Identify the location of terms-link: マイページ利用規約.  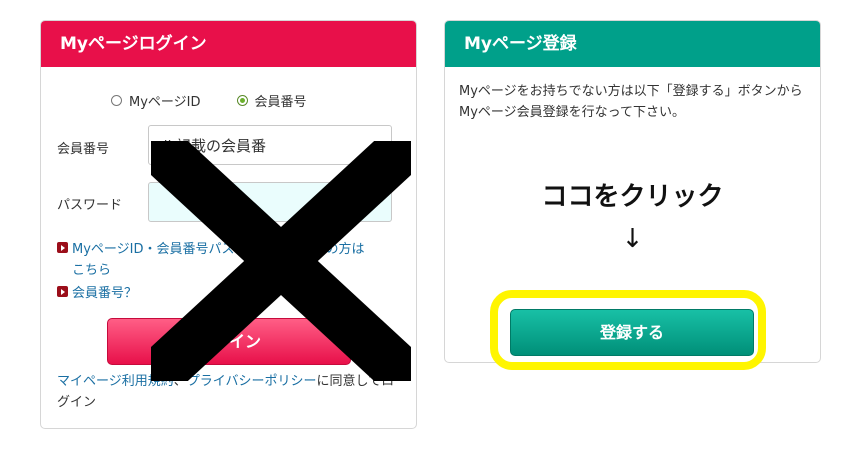
(115, 381).